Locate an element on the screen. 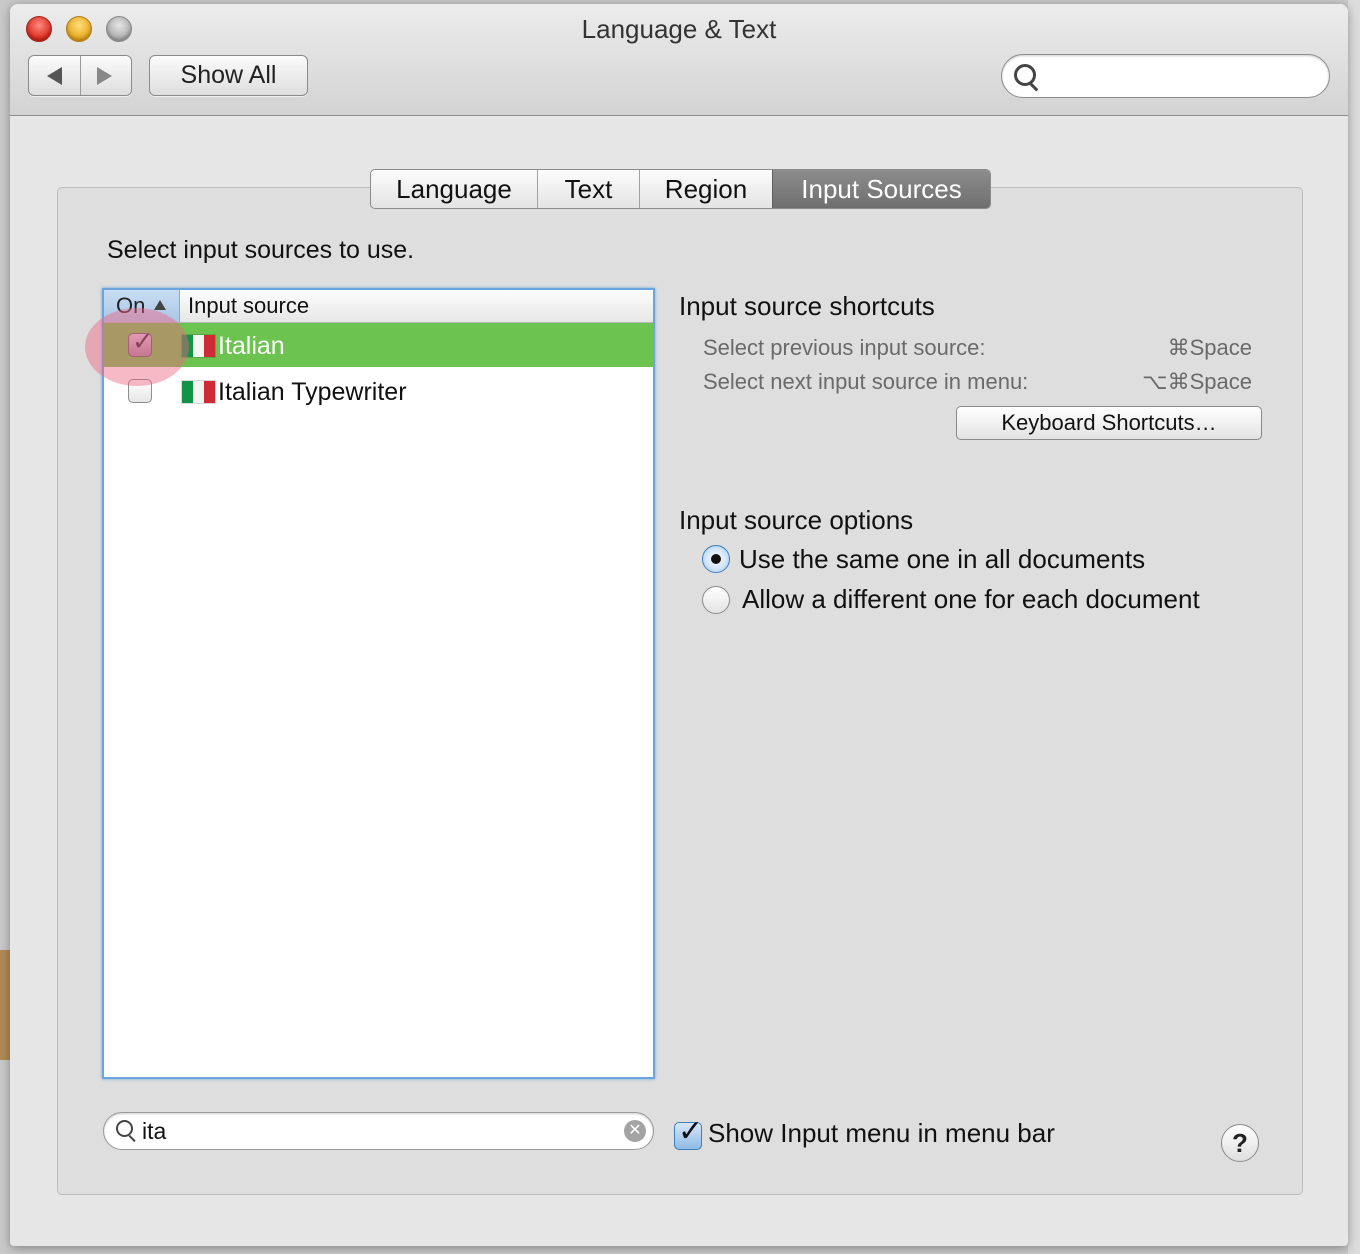 This screenshot has width=1360, height=1254. radio-label: Use the same one in all documents is located at coordinates (942, 559).